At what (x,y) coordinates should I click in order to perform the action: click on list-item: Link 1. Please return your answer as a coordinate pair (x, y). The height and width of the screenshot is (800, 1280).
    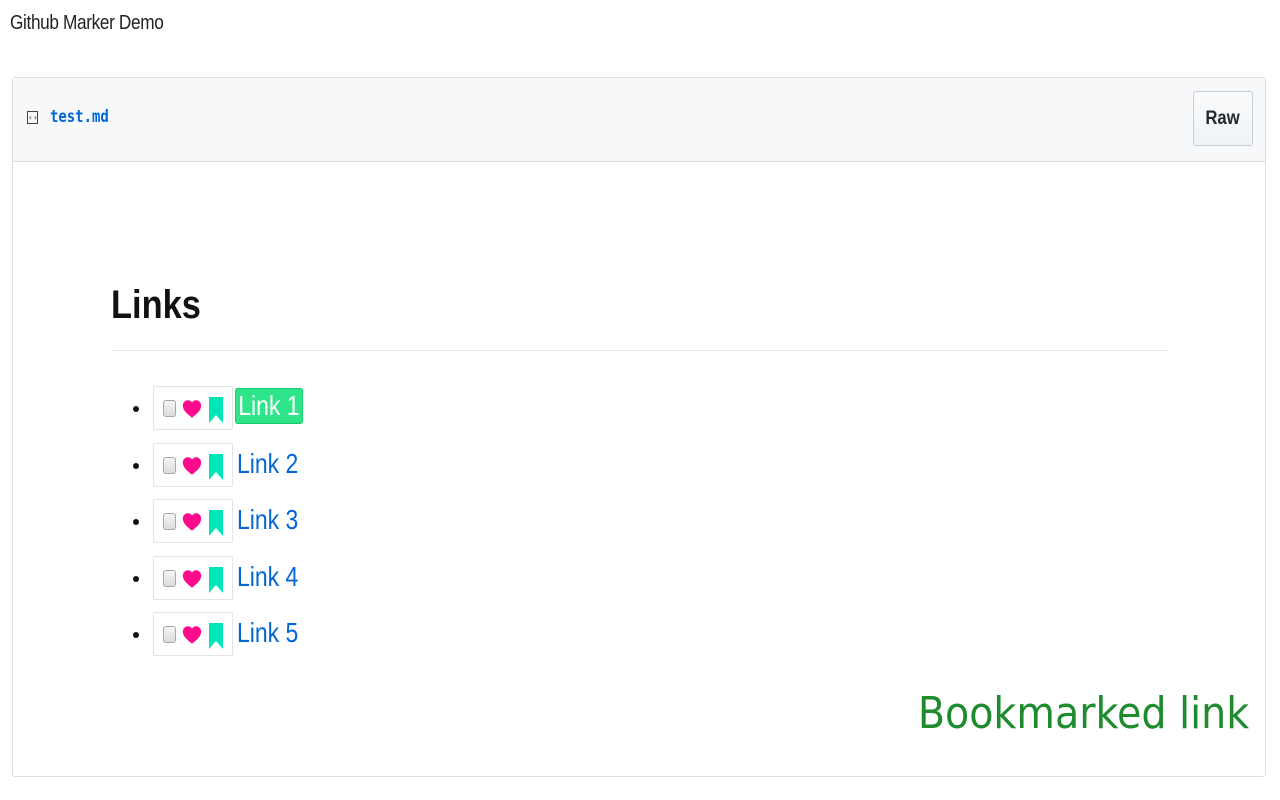
    Looking at the image, I should click on (313, 408).